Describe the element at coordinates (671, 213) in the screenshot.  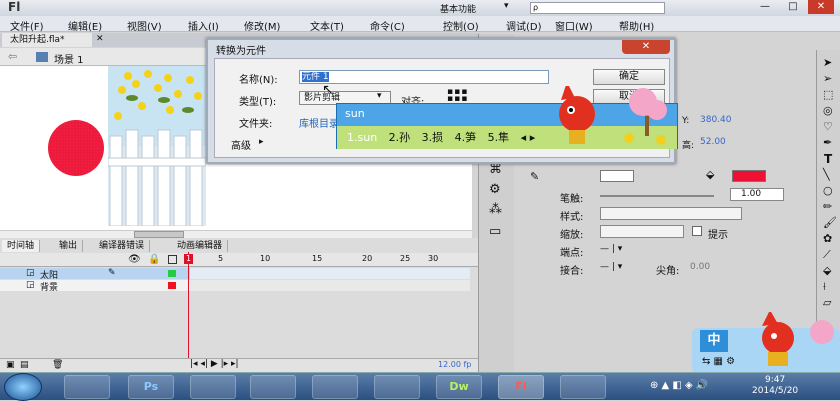
I see `style-dropdown` at that location.